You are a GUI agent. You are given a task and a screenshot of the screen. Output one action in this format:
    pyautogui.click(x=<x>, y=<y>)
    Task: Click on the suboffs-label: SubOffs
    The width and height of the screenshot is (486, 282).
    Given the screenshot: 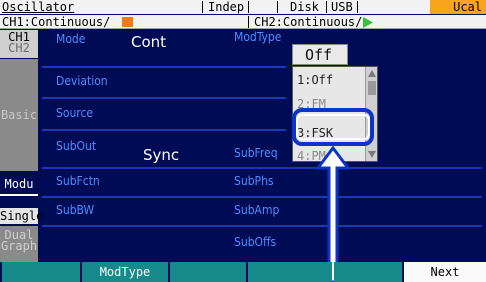 What is the action you would take?
    pyautogui.click(x=255, y=242)
    